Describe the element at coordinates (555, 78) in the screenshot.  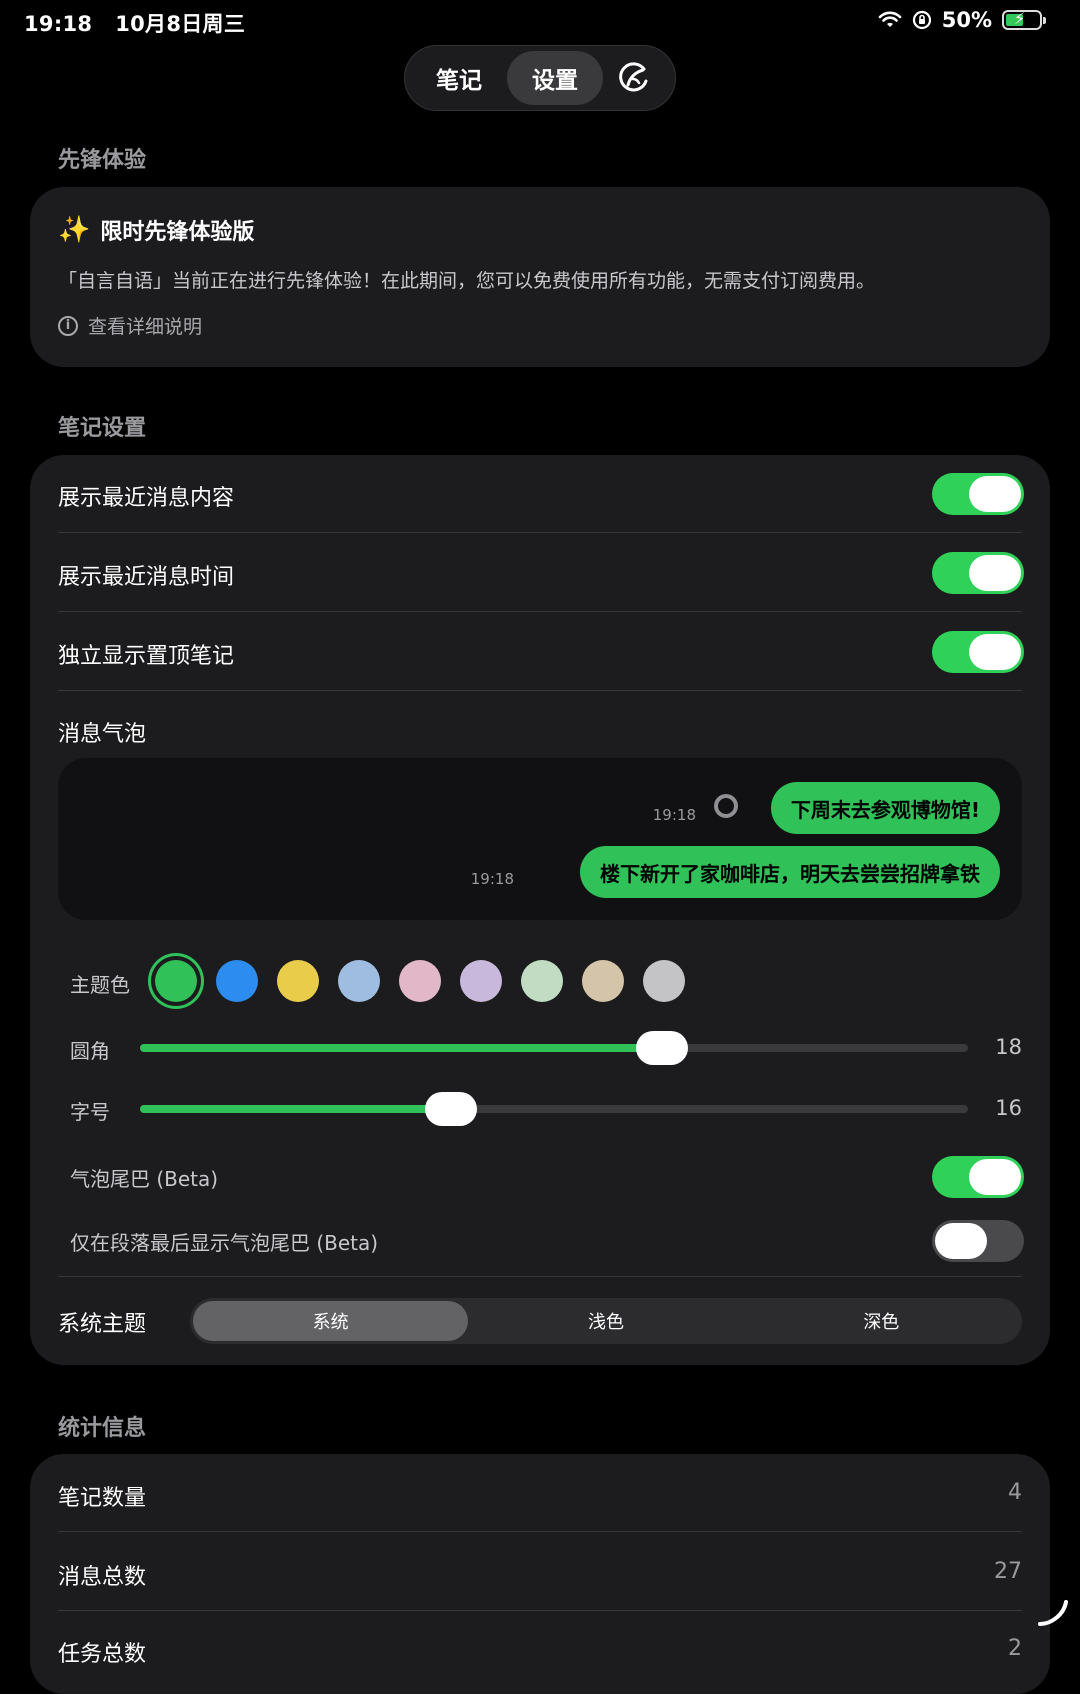
I see `tab-settings: 设置` at that location.